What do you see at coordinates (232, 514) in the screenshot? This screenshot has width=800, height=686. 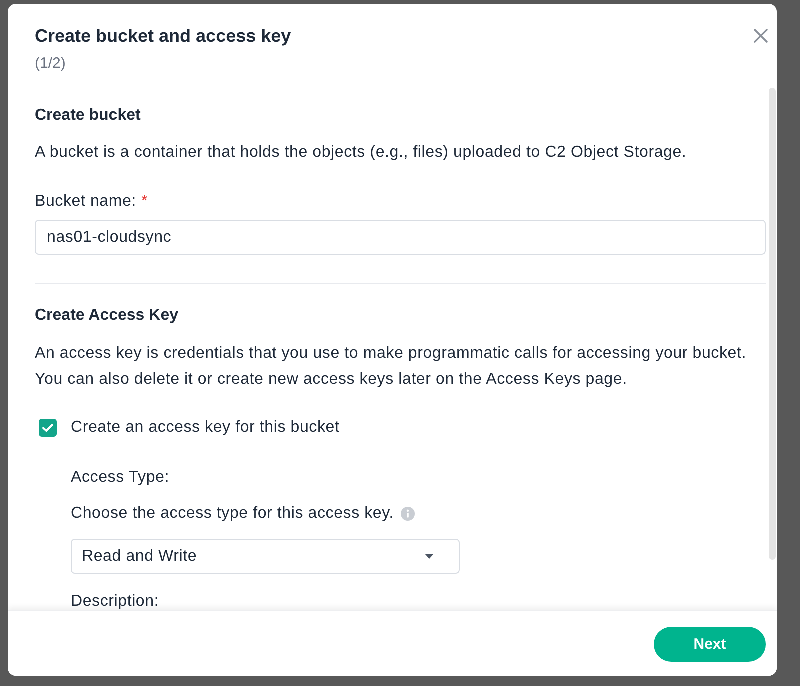 I see `field-hint: Choose the access type for this access key.` at bounding box center [232, 514].